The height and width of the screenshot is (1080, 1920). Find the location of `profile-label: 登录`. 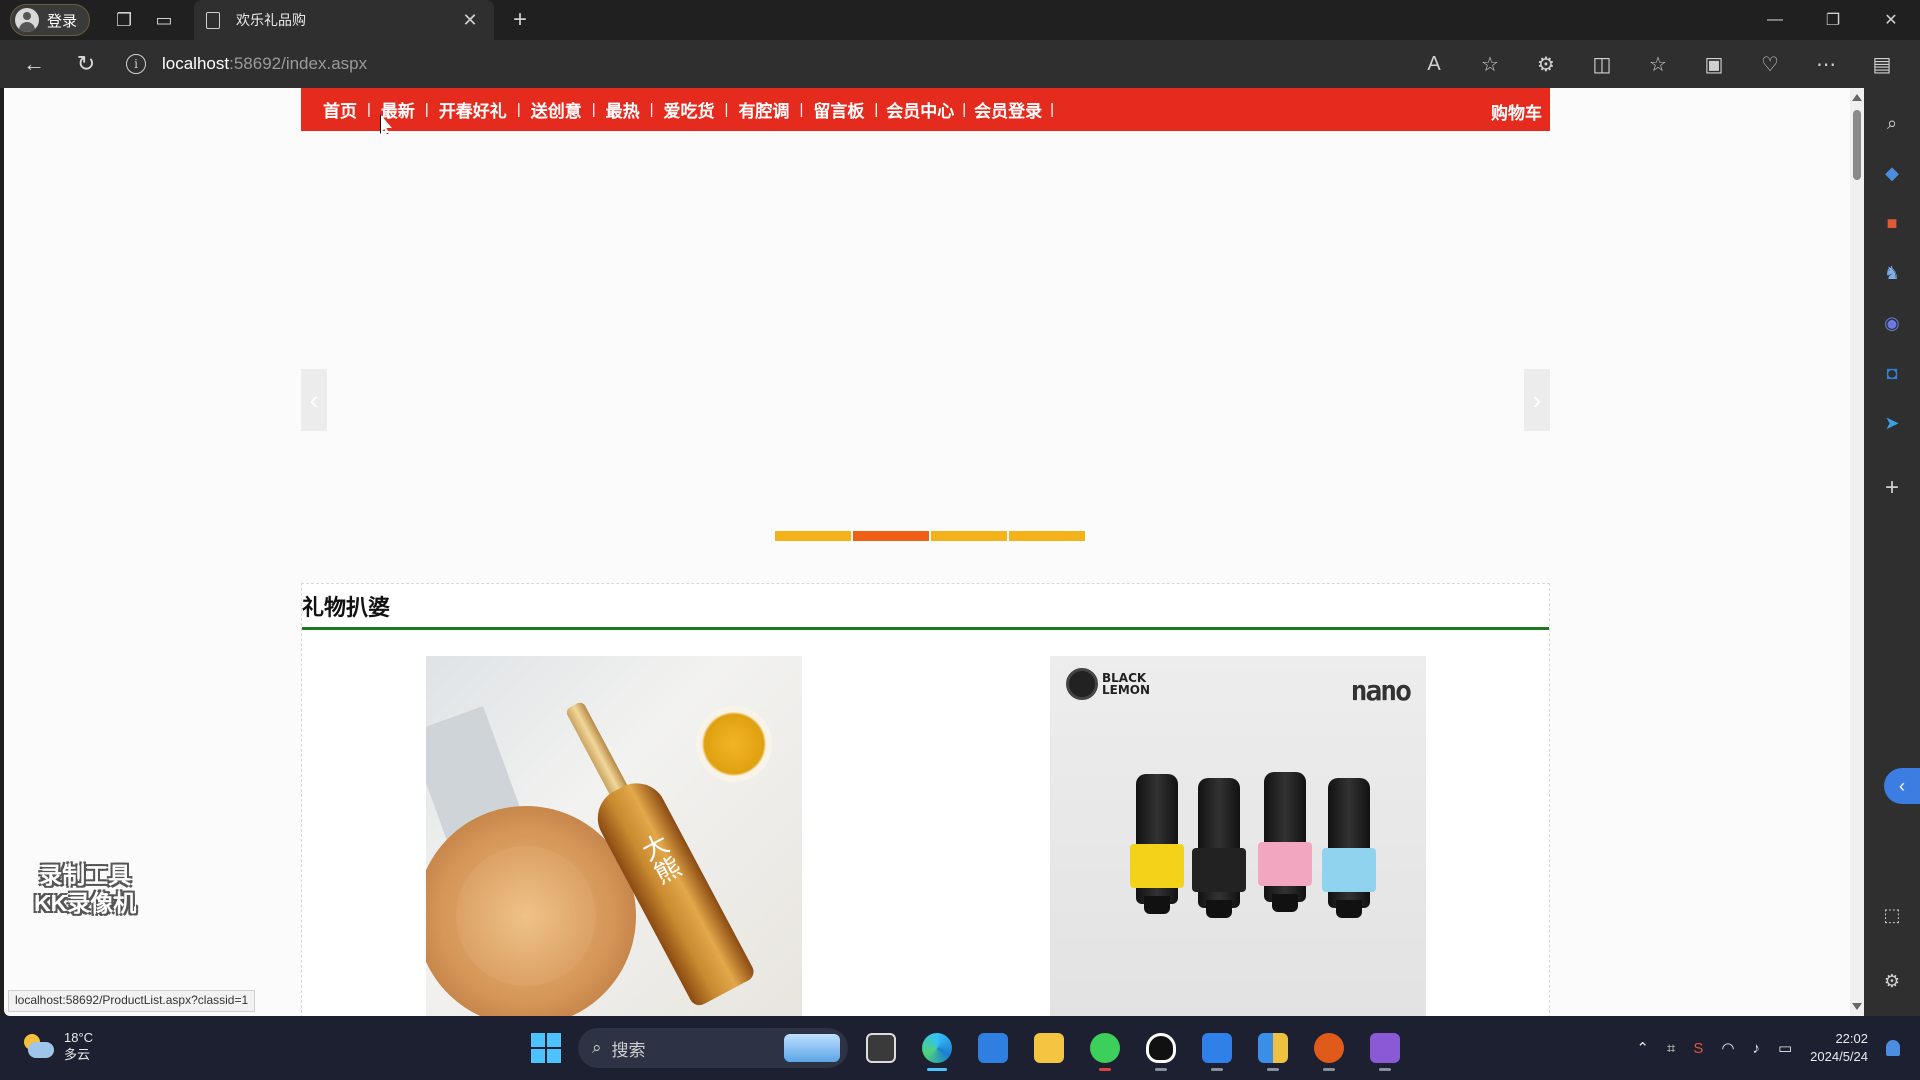

profile-label: 登录 is located at coordinates (62, 21).